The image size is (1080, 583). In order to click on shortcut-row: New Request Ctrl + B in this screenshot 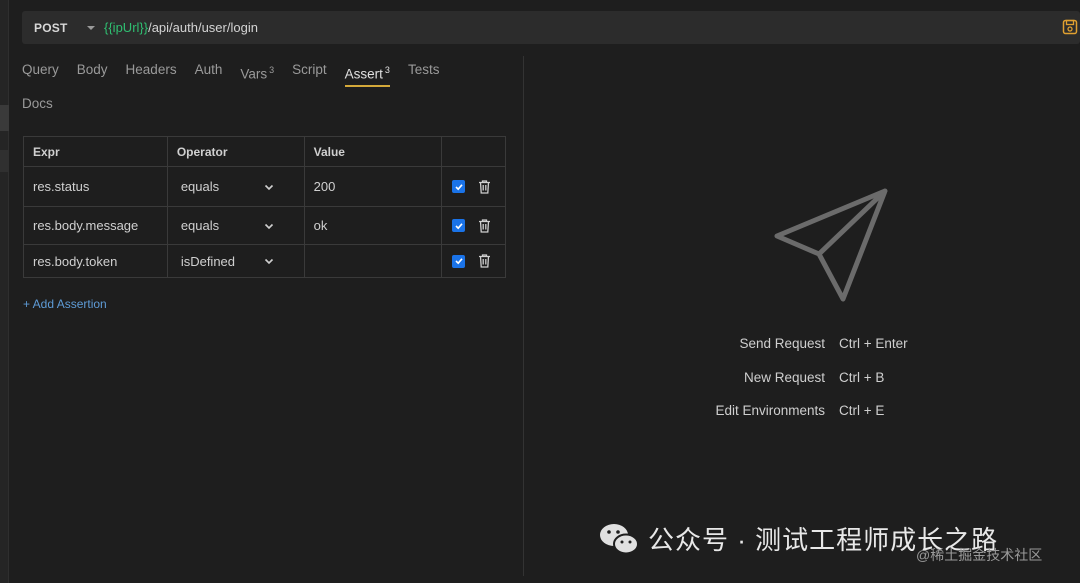, I will do `click(830, 387)`.